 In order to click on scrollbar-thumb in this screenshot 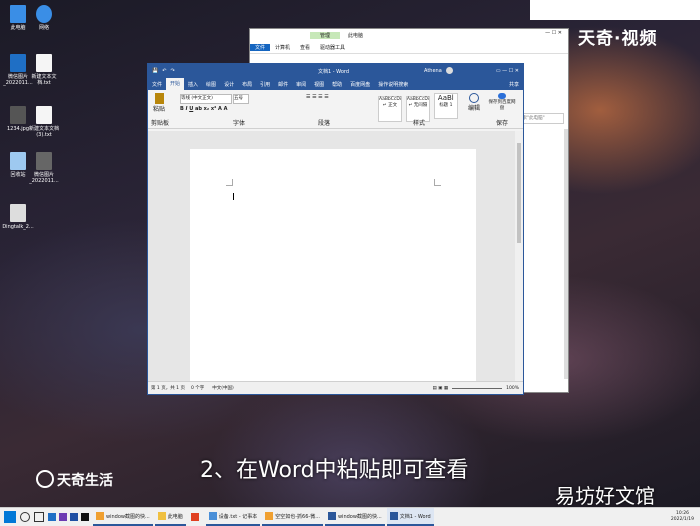, I will do `click(519, 193)`.